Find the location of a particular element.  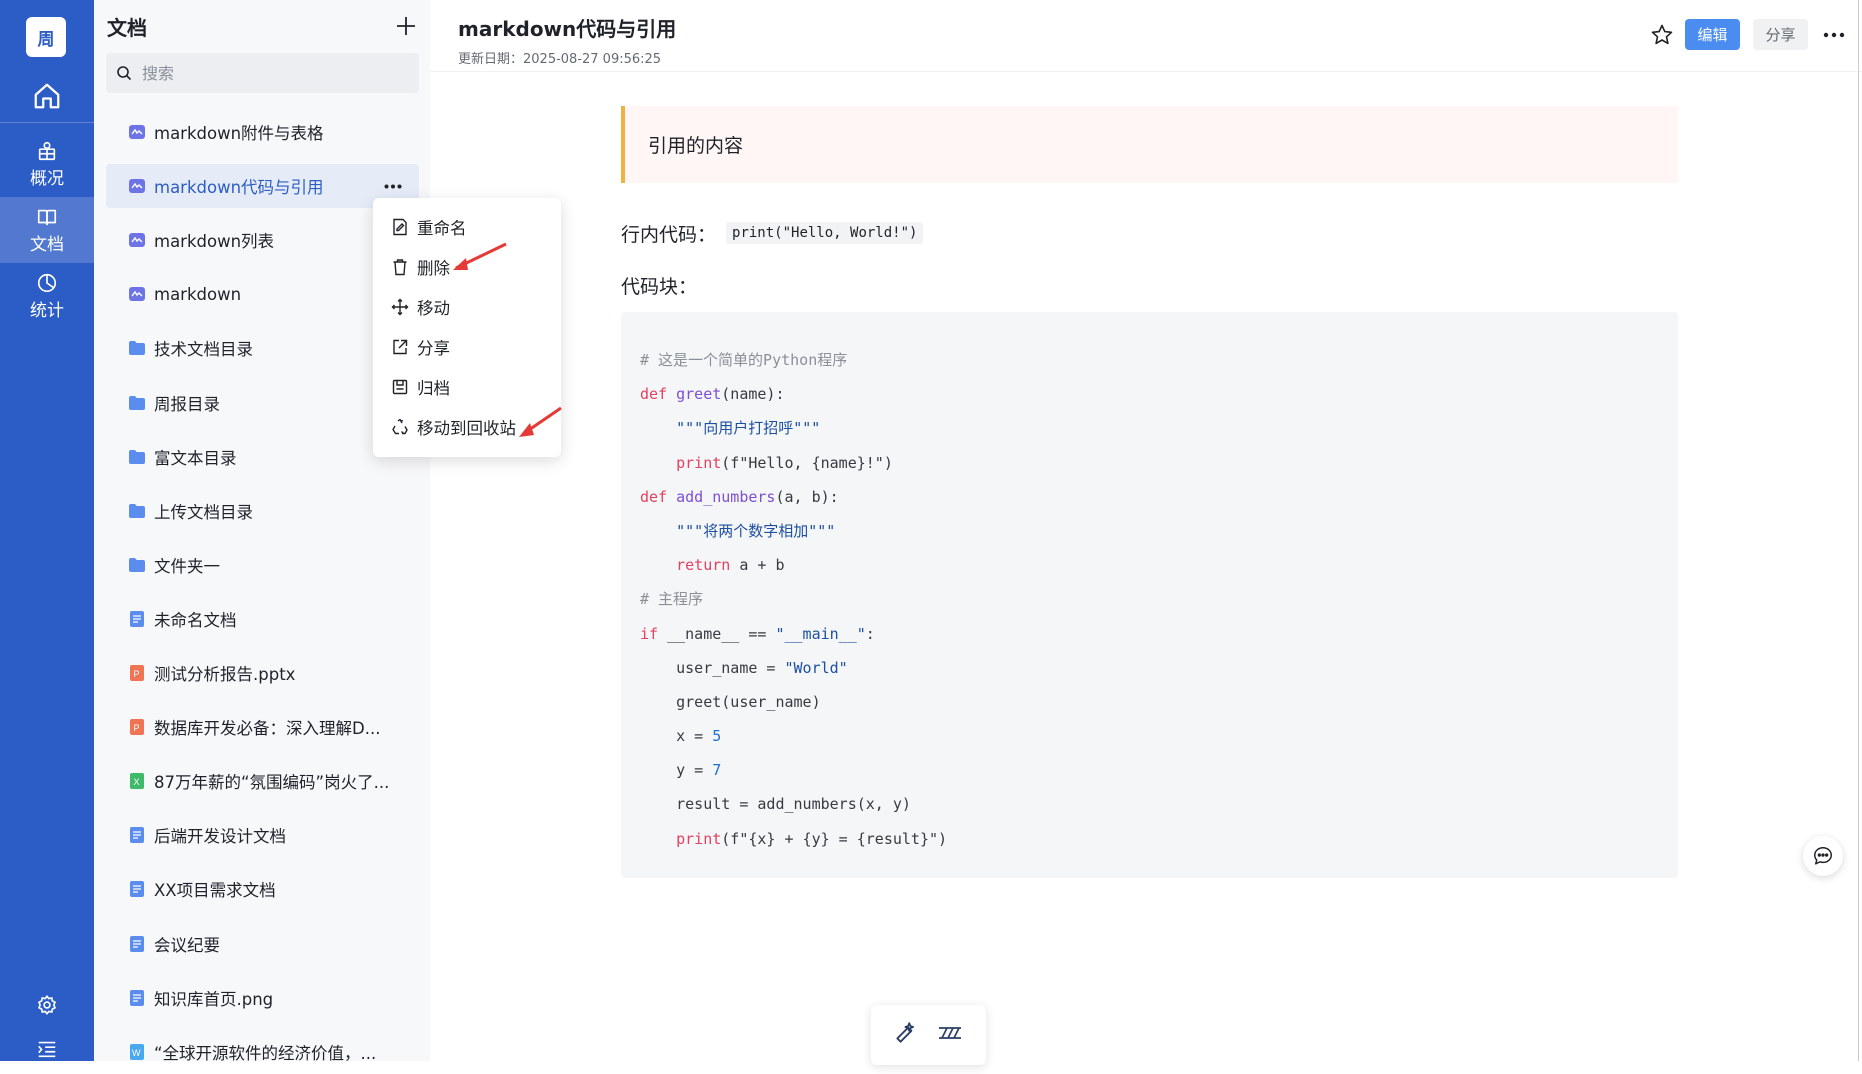

doc-list-item-label: 周报目录 is located at coordinates (187, 404).